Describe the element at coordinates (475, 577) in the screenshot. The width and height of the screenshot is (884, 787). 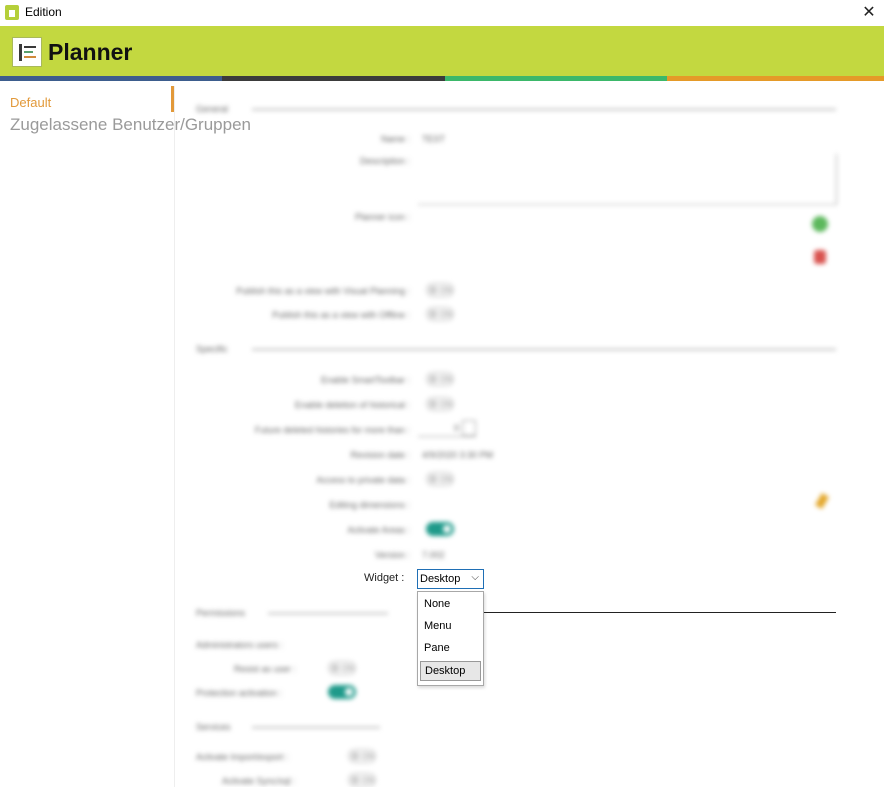
I see `chevron-down-icon: ⌵` at that location.